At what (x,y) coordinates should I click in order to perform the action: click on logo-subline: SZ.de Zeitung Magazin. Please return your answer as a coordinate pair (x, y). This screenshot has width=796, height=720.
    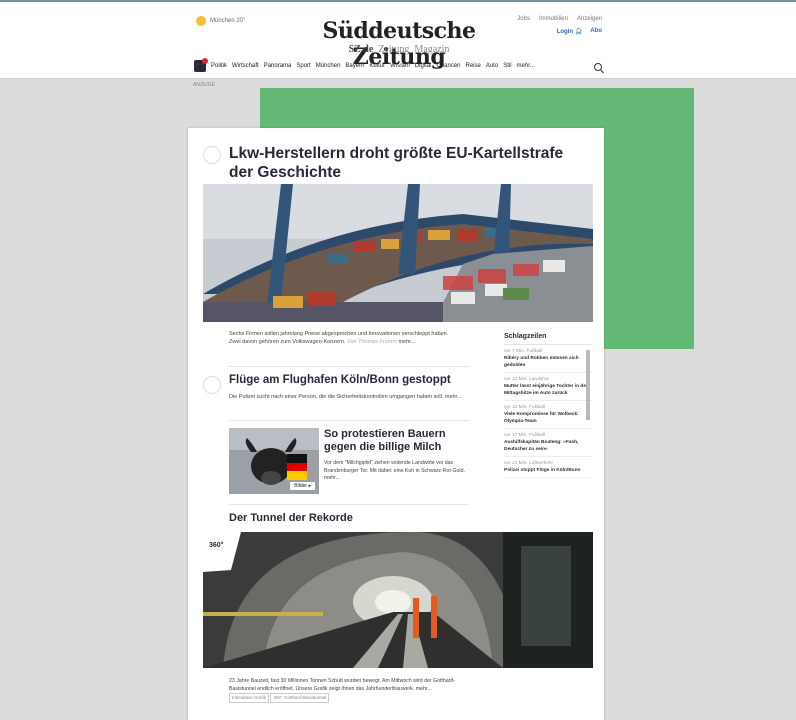
    Looking at the image, I should click on (399, 49).